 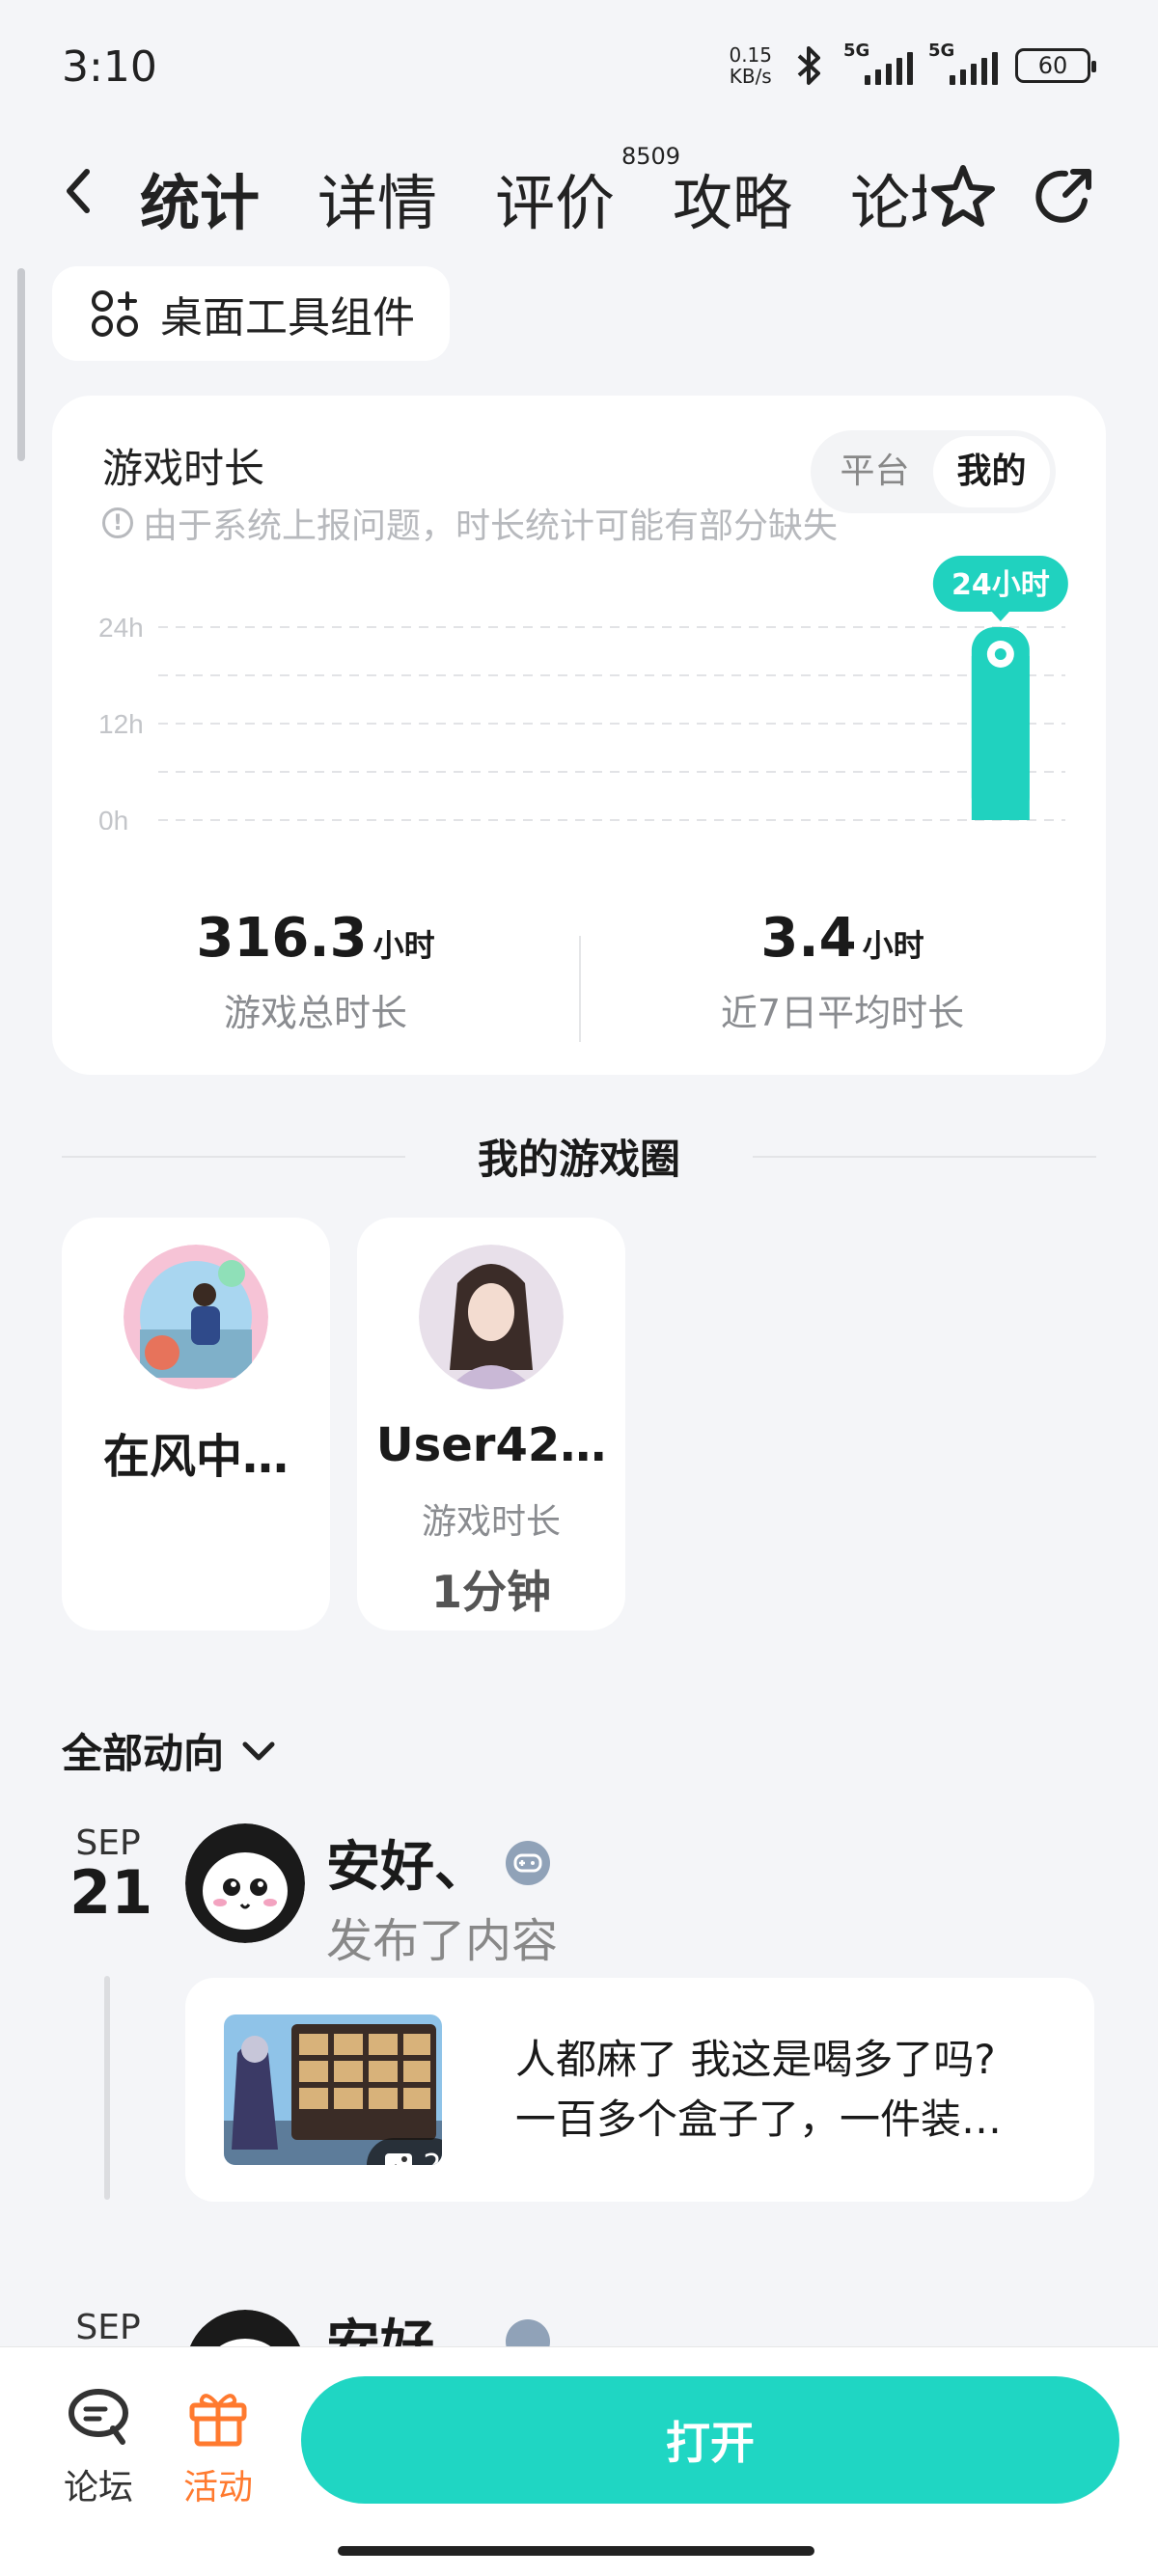 I want to click on toggle-mine: 我的, so click(x=991, y=471).